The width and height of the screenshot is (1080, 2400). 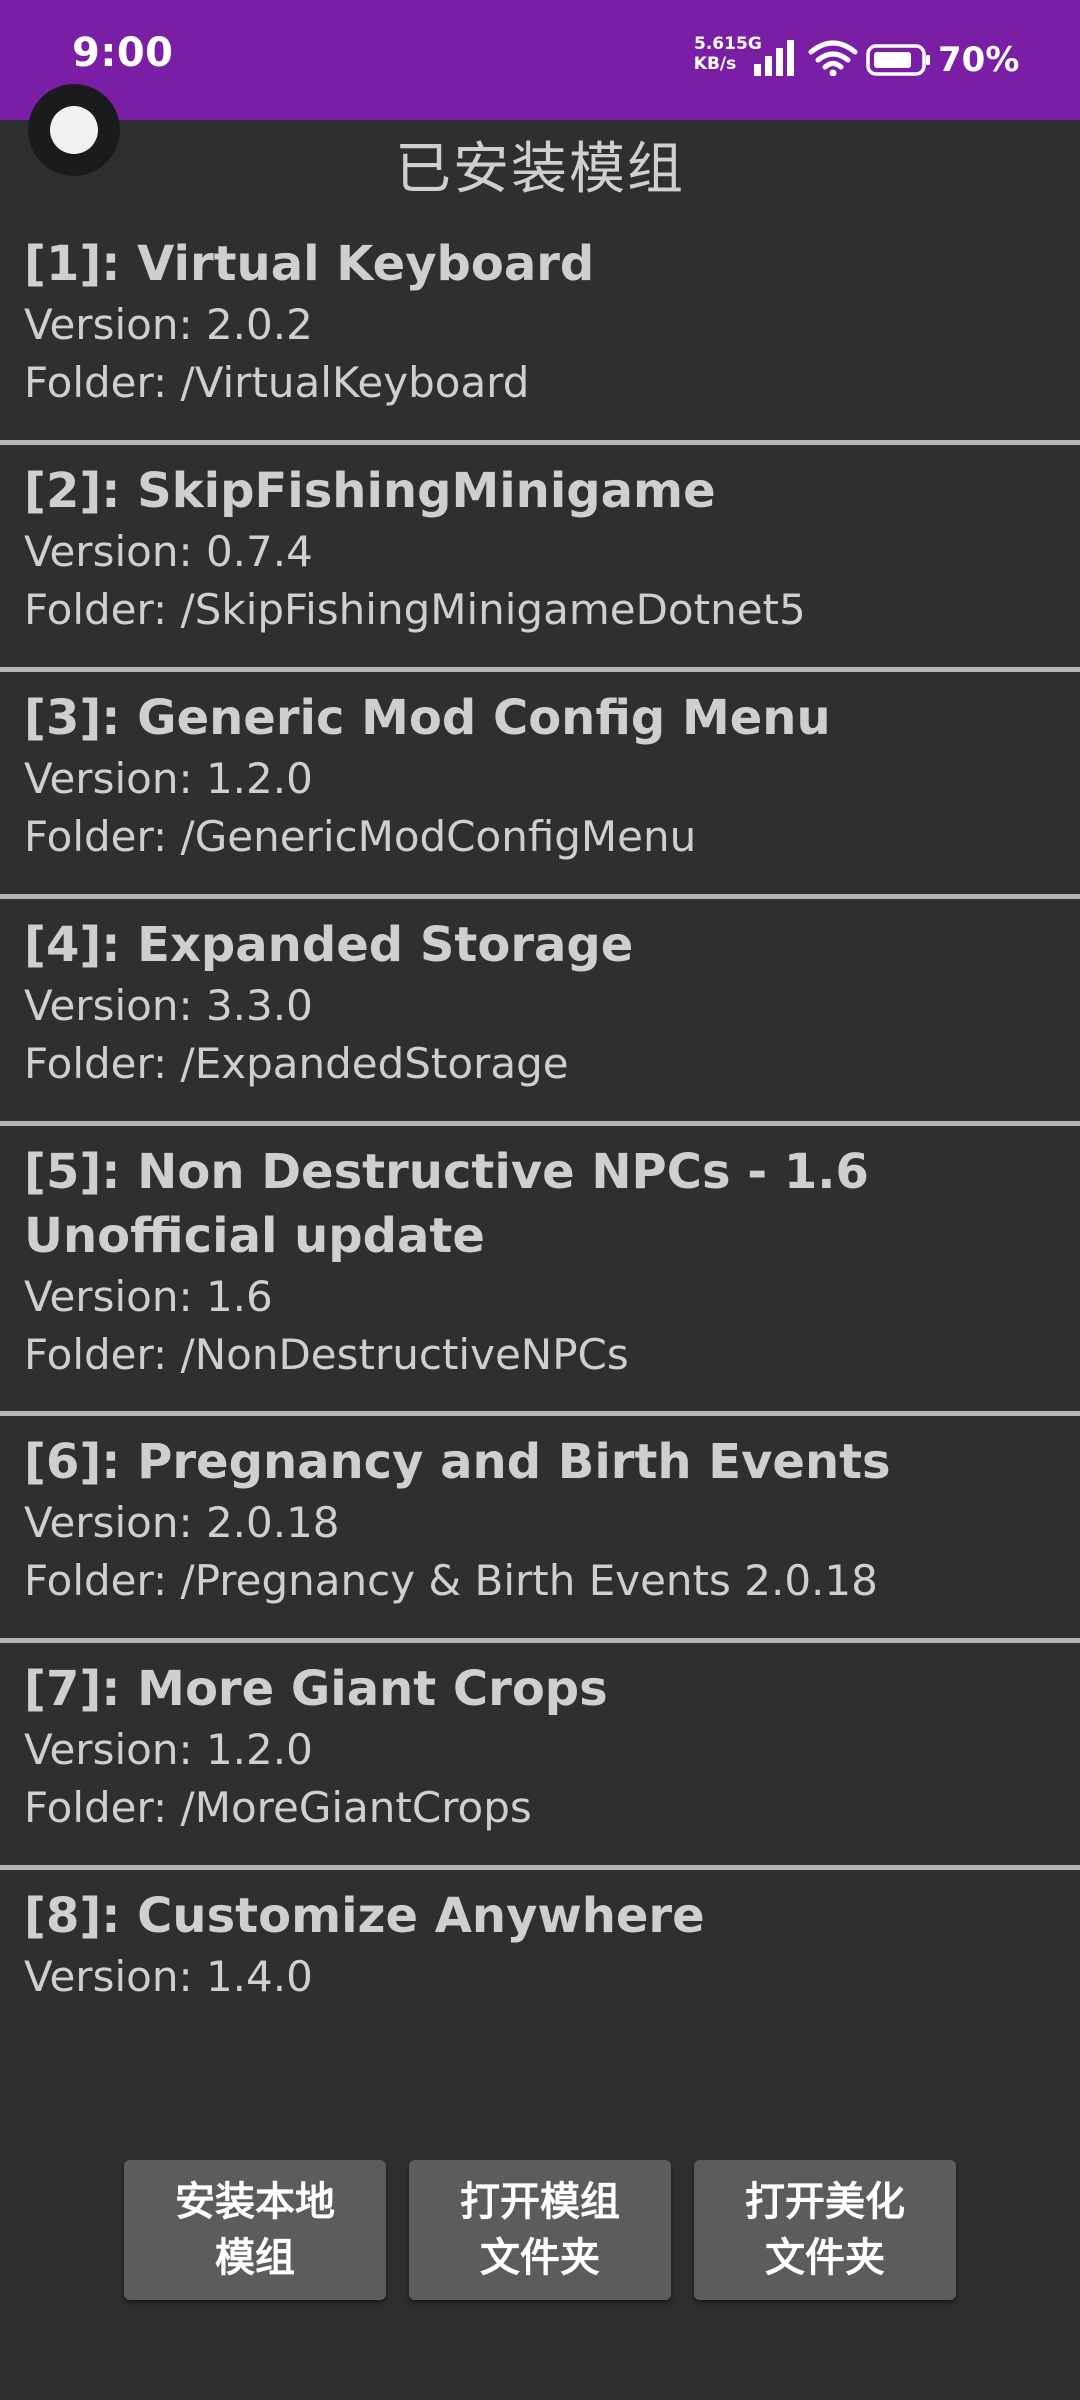 I want to click on network-speed: 5.61 KB/s, so click(x=715, y=54).